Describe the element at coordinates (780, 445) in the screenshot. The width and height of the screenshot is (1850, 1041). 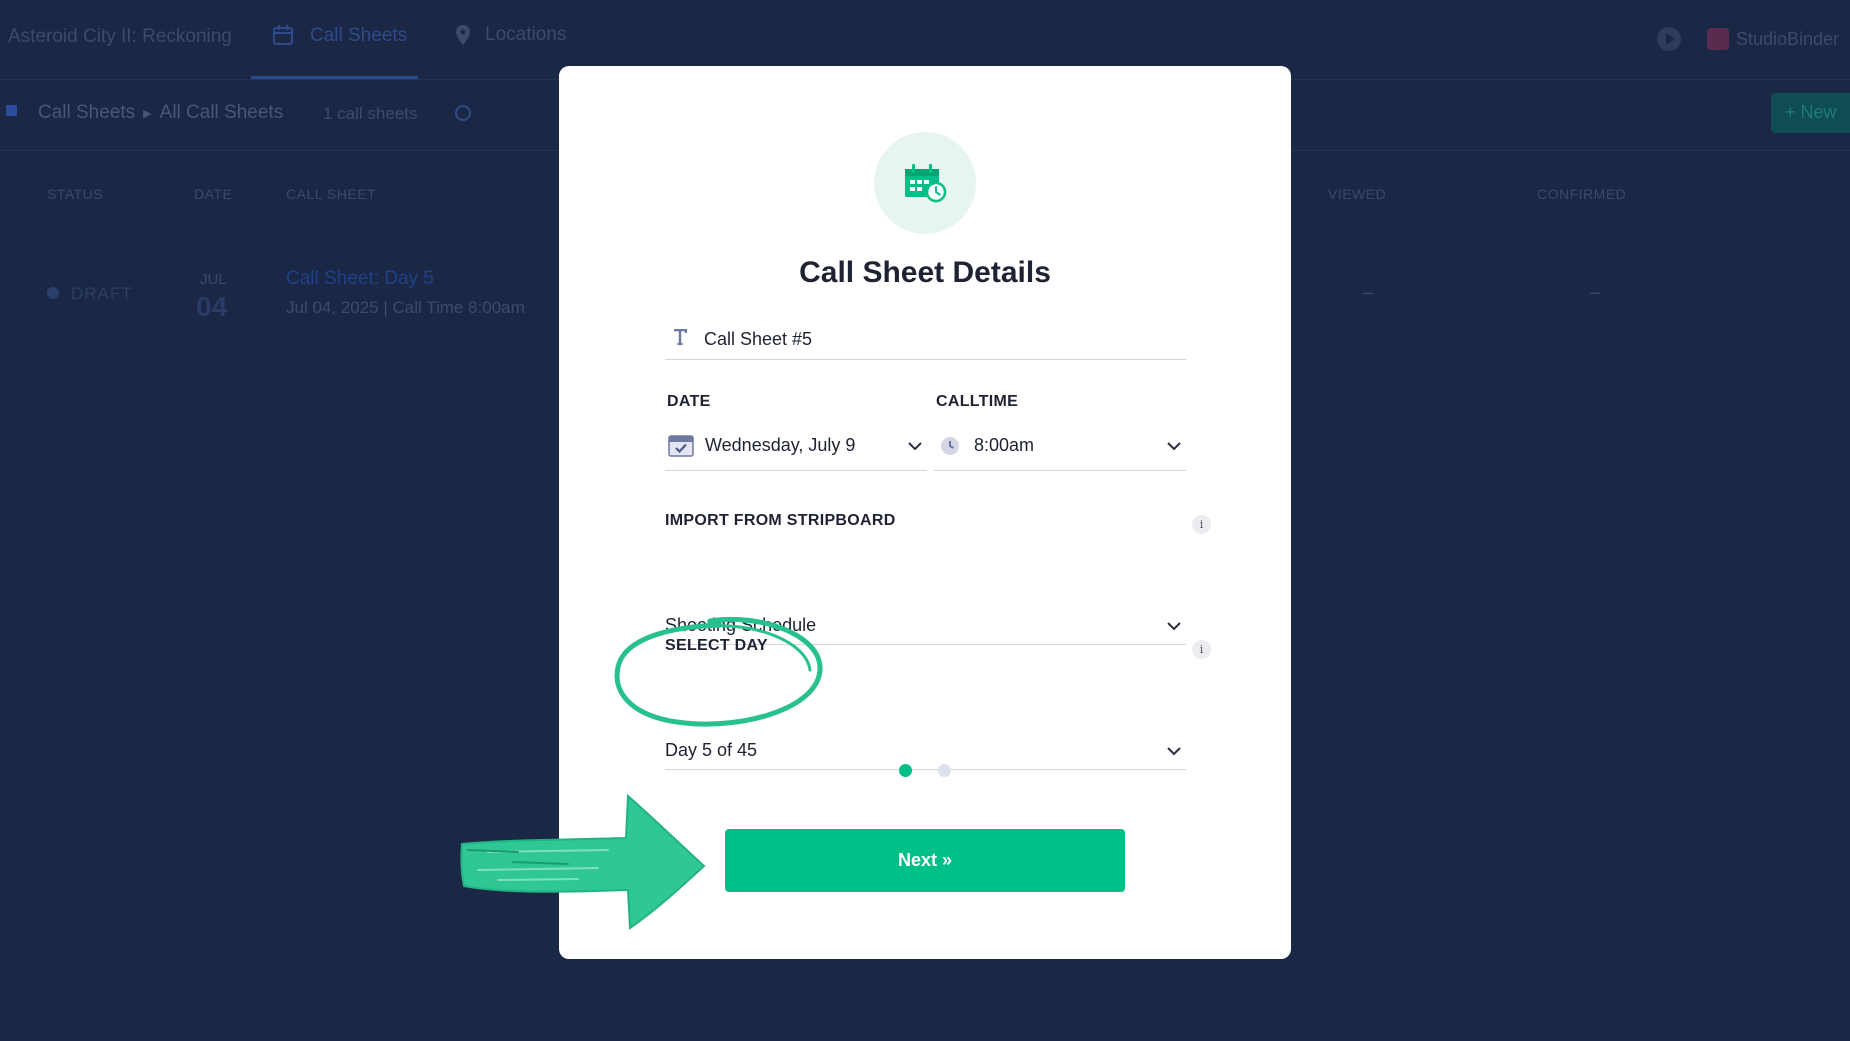
I see `date-value: Wednesday, July 9` at that location.